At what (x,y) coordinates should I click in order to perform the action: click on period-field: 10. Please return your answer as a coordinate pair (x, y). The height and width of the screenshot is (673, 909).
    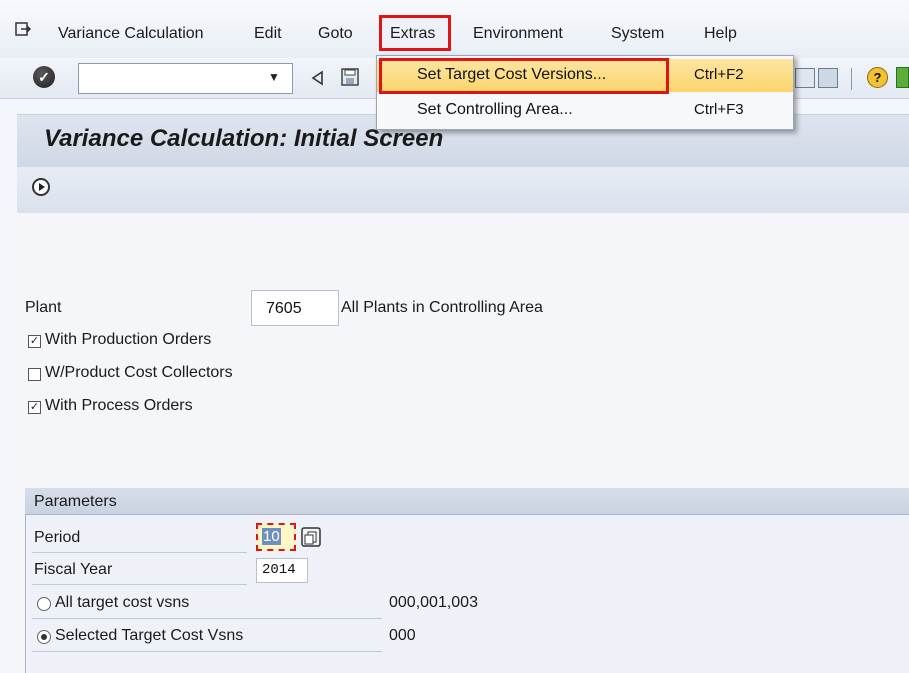
    Looking at the image, I should click on (276, 537).